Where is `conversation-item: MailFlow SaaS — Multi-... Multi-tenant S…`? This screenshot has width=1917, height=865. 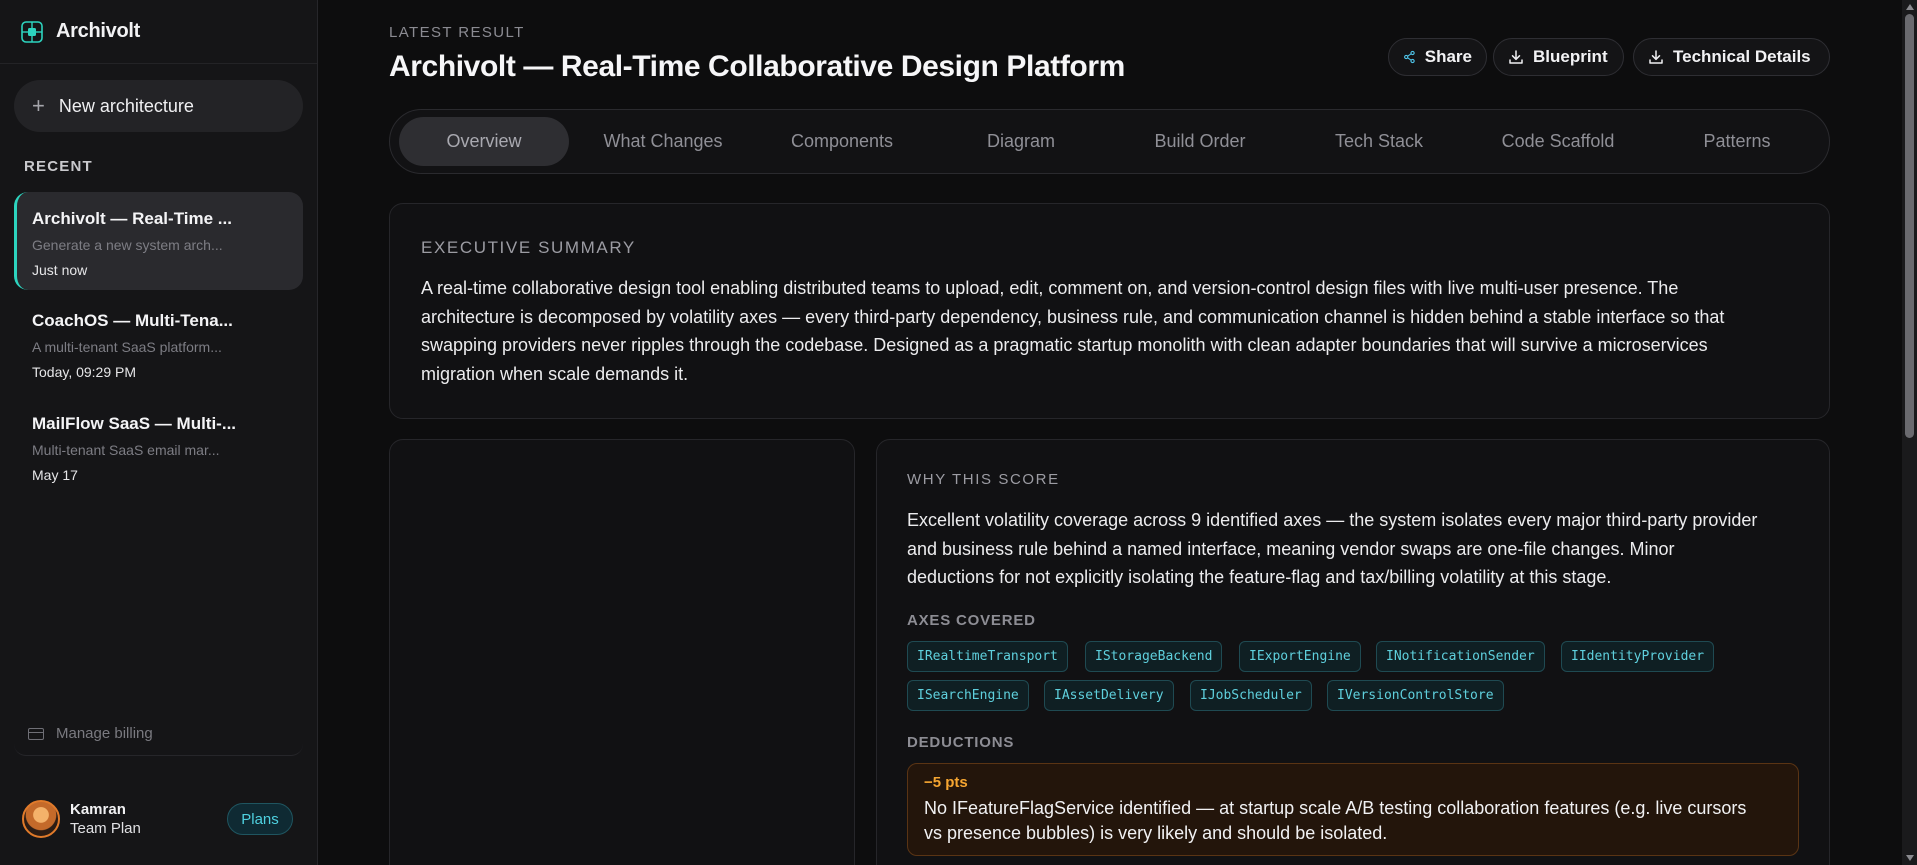
conversation-item: MailFlow SaaS — Multi-... Multi-tenant S… is located at coordinates (158, 446).